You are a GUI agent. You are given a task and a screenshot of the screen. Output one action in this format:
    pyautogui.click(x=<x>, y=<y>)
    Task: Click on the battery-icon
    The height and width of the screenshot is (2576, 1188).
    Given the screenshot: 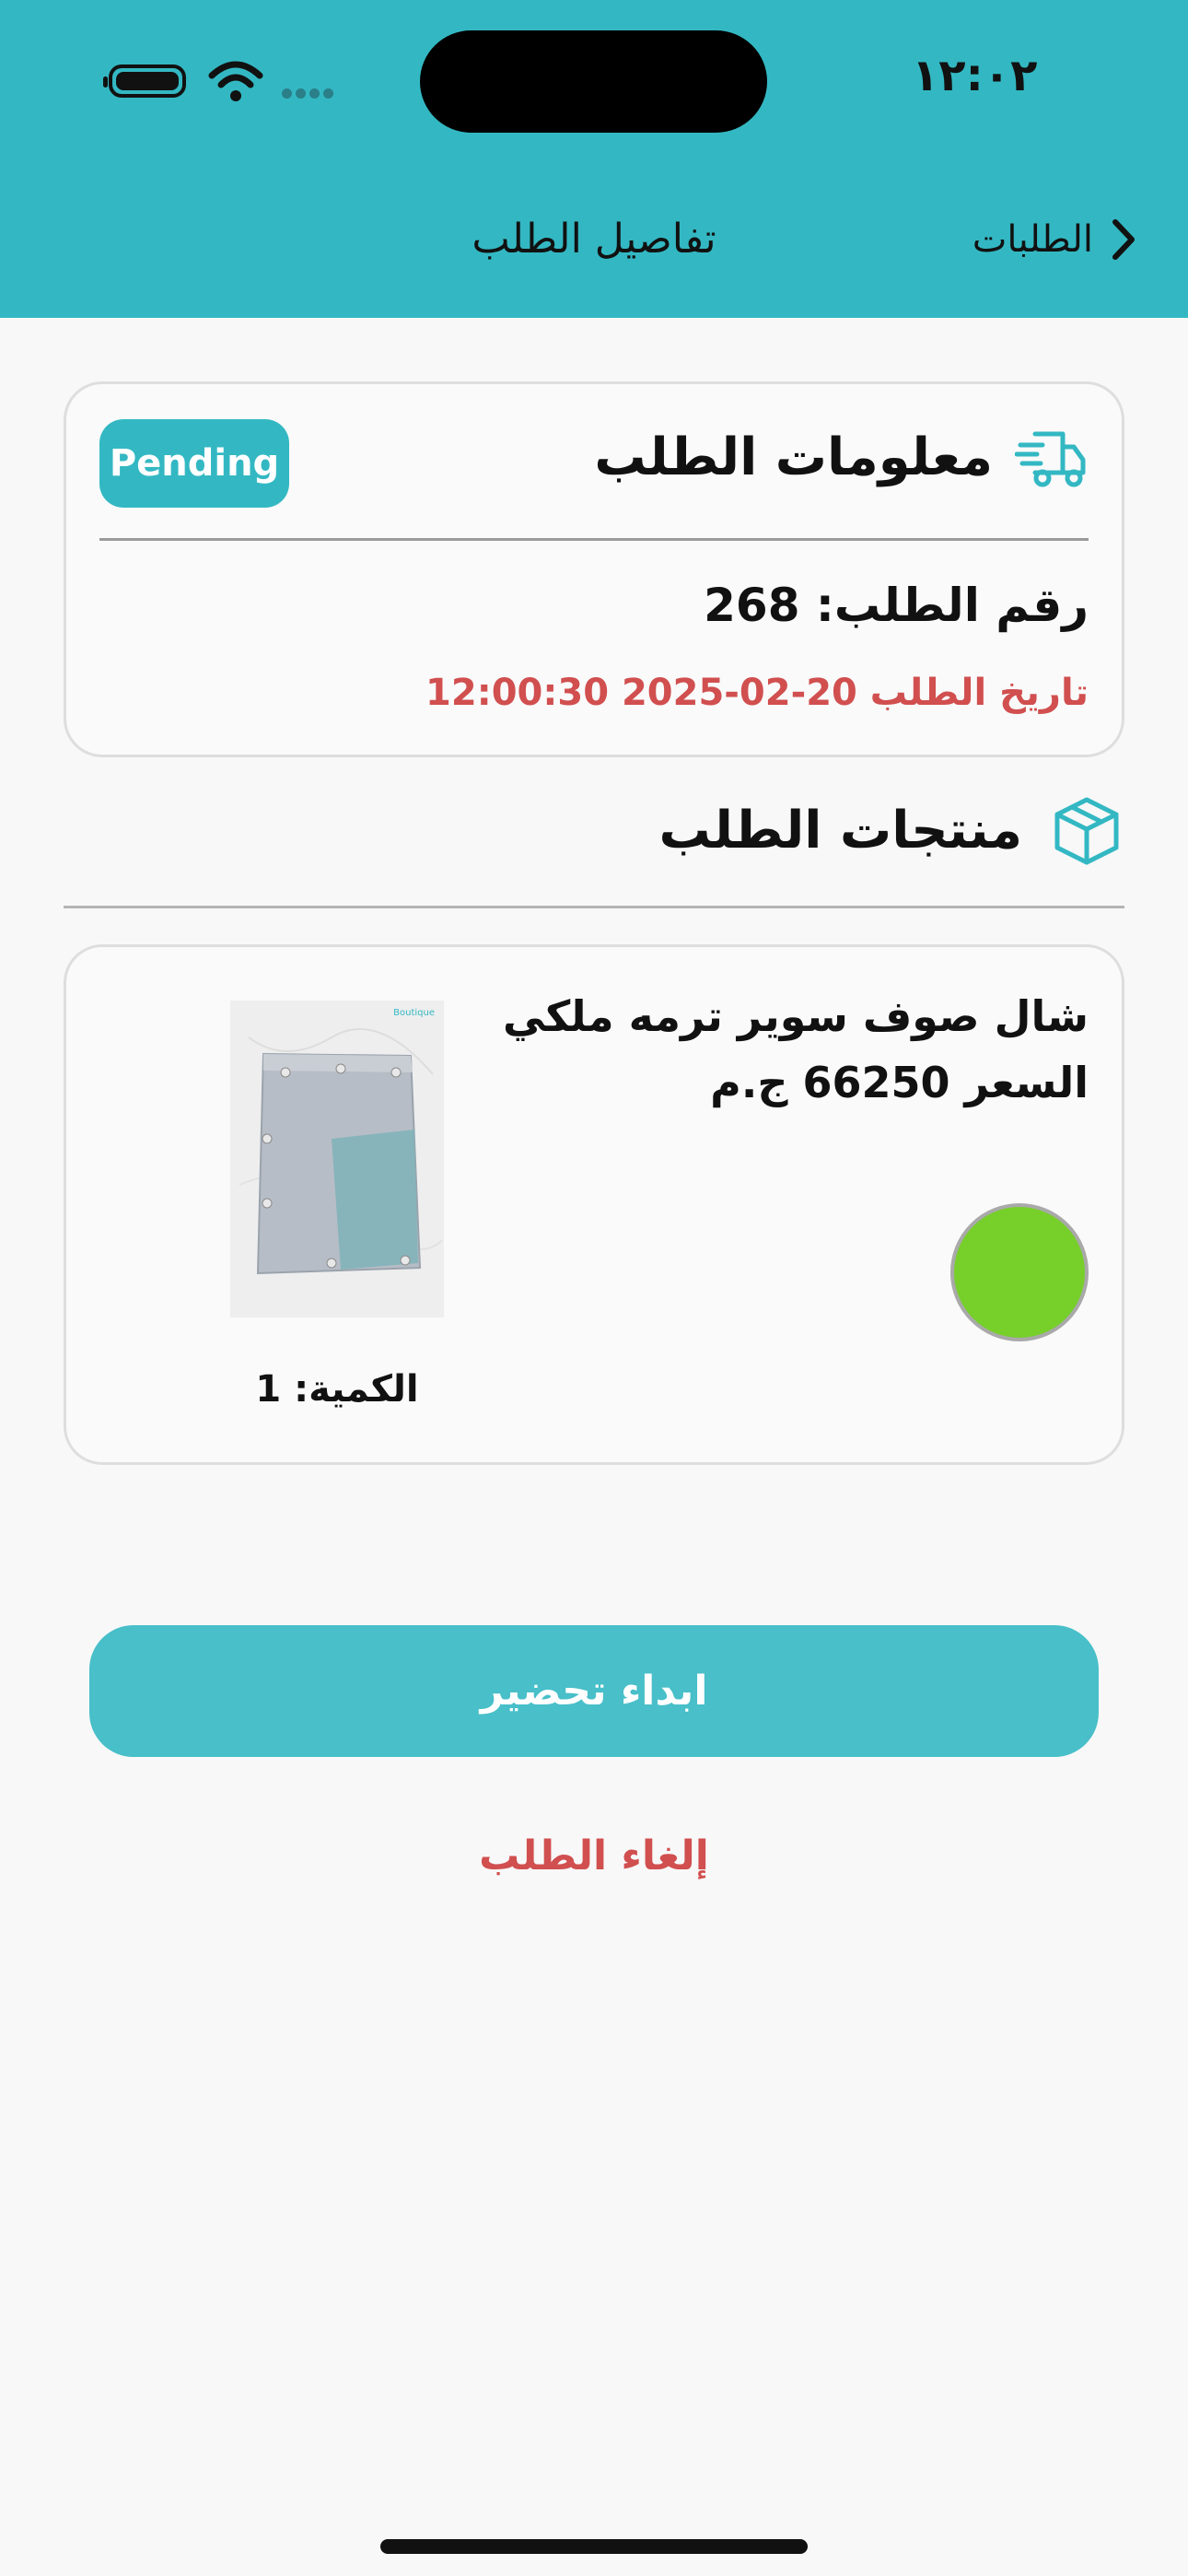 What is the action you would take?
    pyautogui.click(x=144, y=81)
    